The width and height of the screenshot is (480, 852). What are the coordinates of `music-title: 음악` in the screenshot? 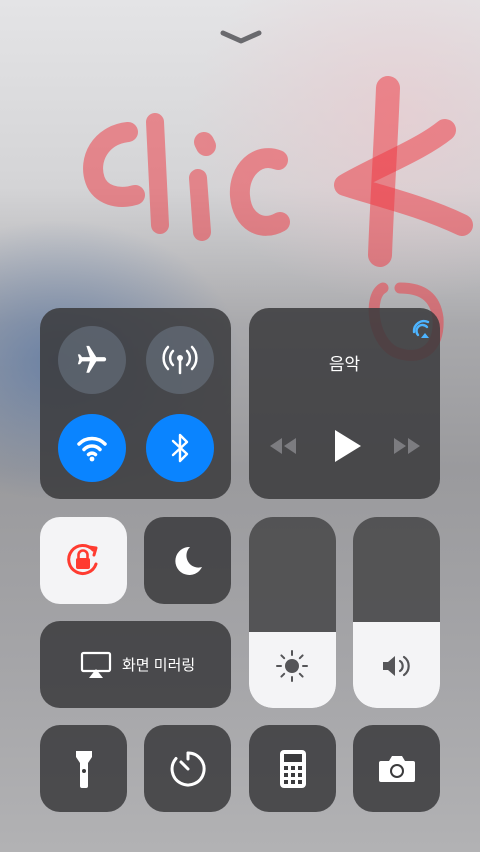 It's located at (344, 364).